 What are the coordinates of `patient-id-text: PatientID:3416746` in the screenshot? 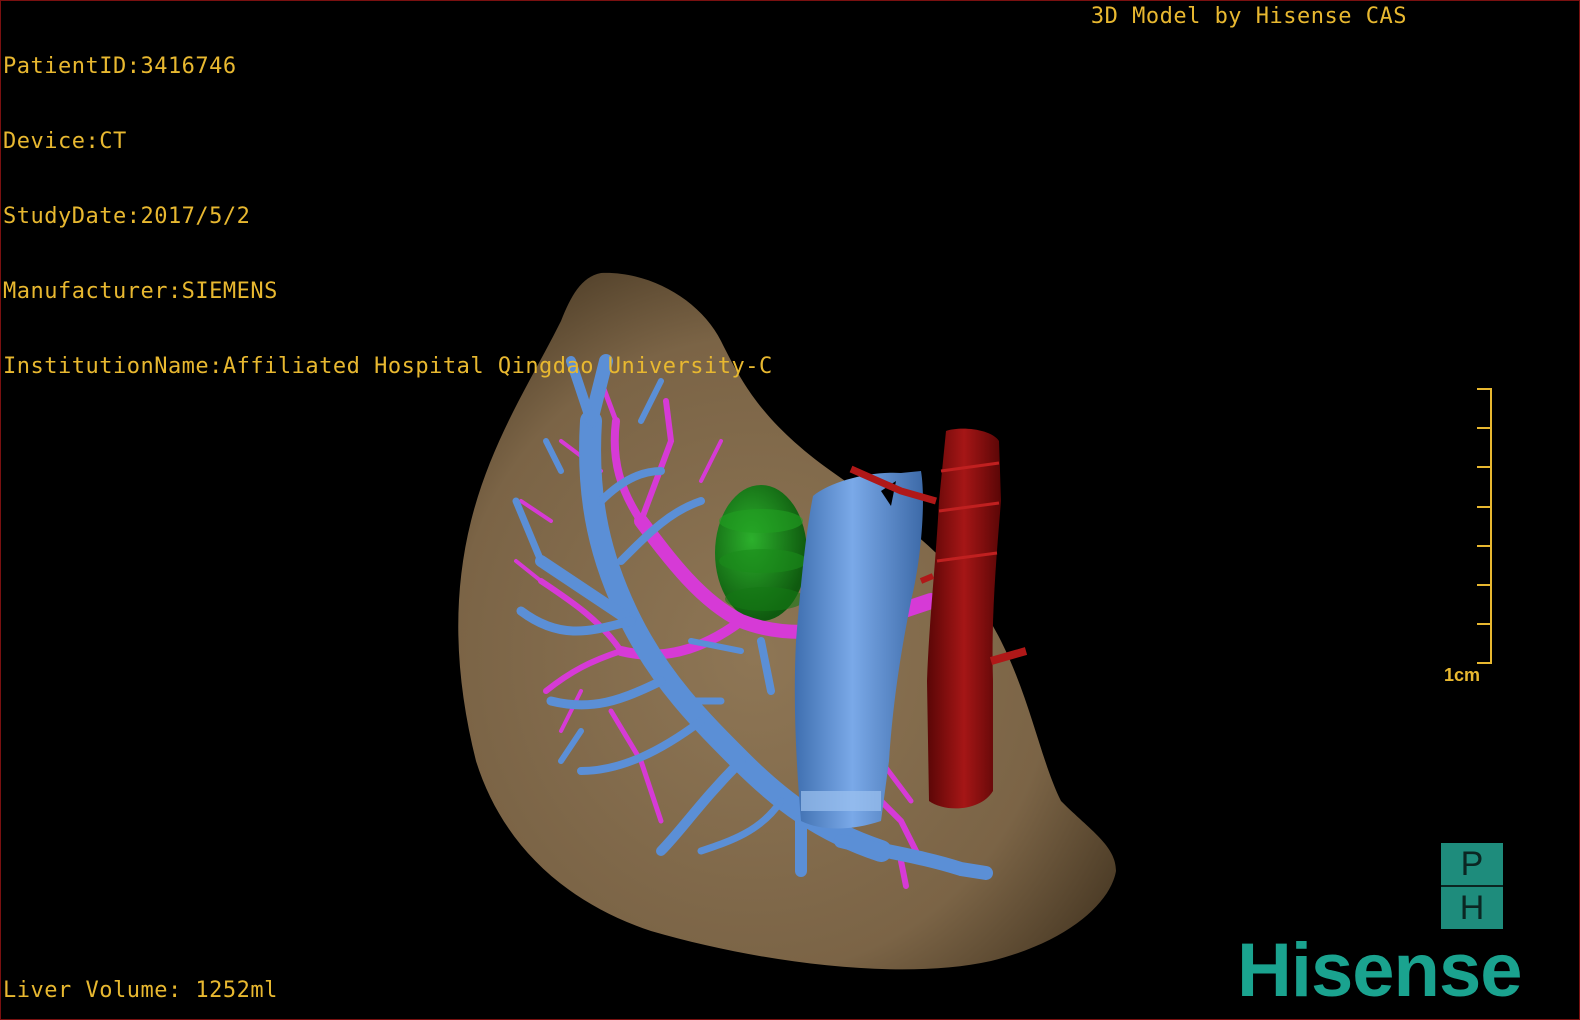 It's located at (120, 66).